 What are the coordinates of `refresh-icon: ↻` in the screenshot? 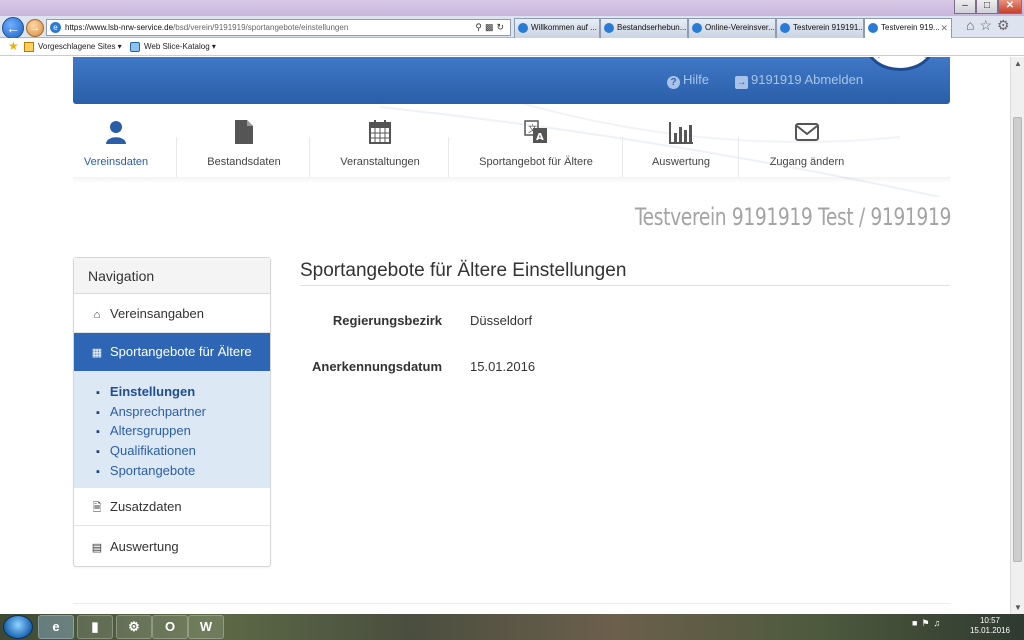 It's located at (501, 27).